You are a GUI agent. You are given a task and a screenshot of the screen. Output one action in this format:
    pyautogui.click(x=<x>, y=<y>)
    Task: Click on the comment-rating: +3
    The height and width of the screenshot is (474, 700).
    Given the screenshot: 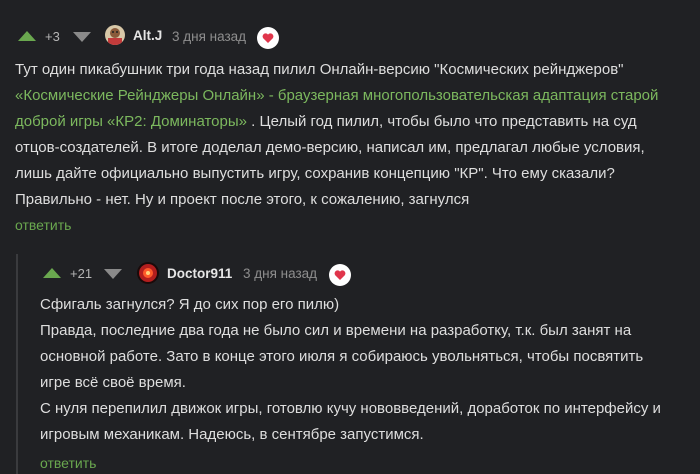 What is the action you would take?
    pyautogui.click(x=52, y=36)
    